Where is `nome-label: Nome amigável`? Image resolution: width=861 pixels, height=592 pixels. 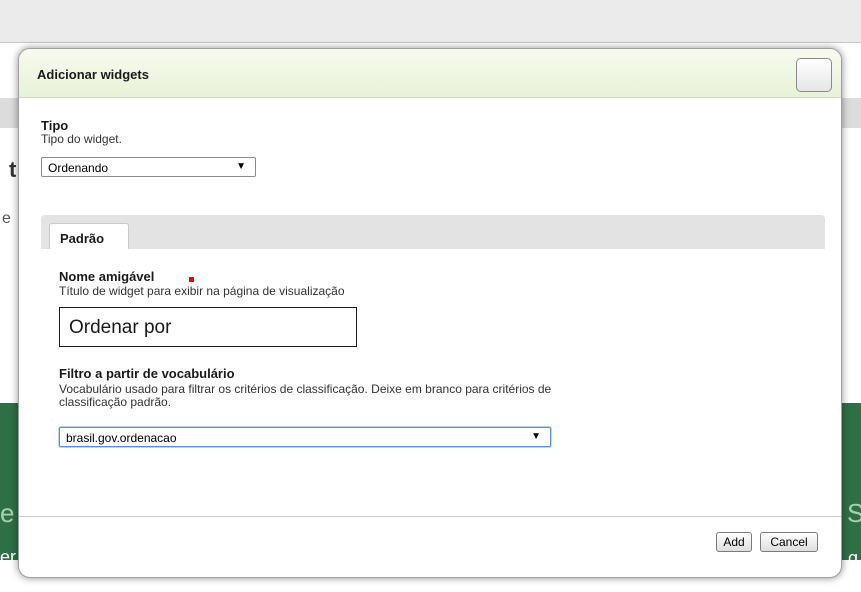
nome-label: Nome amigável is located at coordinates (107, 276).